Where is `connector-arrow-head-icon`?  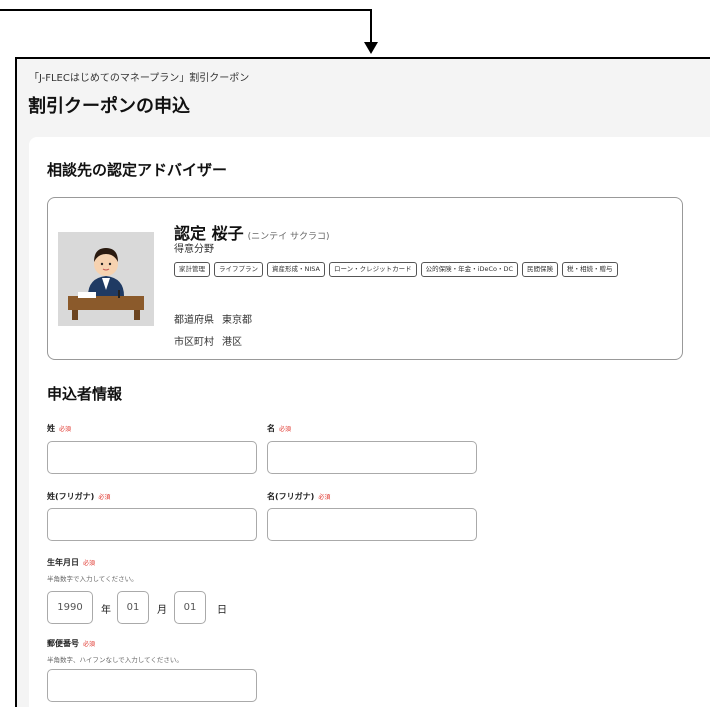 connector-arrow-head-icon is located at coordinates (371, 48).